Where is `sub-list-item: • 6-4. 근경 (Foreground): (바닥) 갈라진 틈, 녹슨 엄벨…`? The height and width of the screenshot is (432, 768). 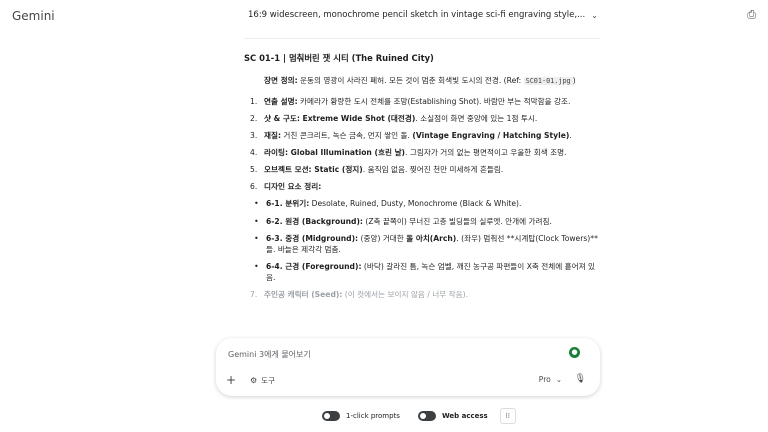
sub-list-item: • 6-4. 근경 (Foreground): (바닥) 갈라진 틈, 녹슨 엄벨… is located at coordinates (425, 272).